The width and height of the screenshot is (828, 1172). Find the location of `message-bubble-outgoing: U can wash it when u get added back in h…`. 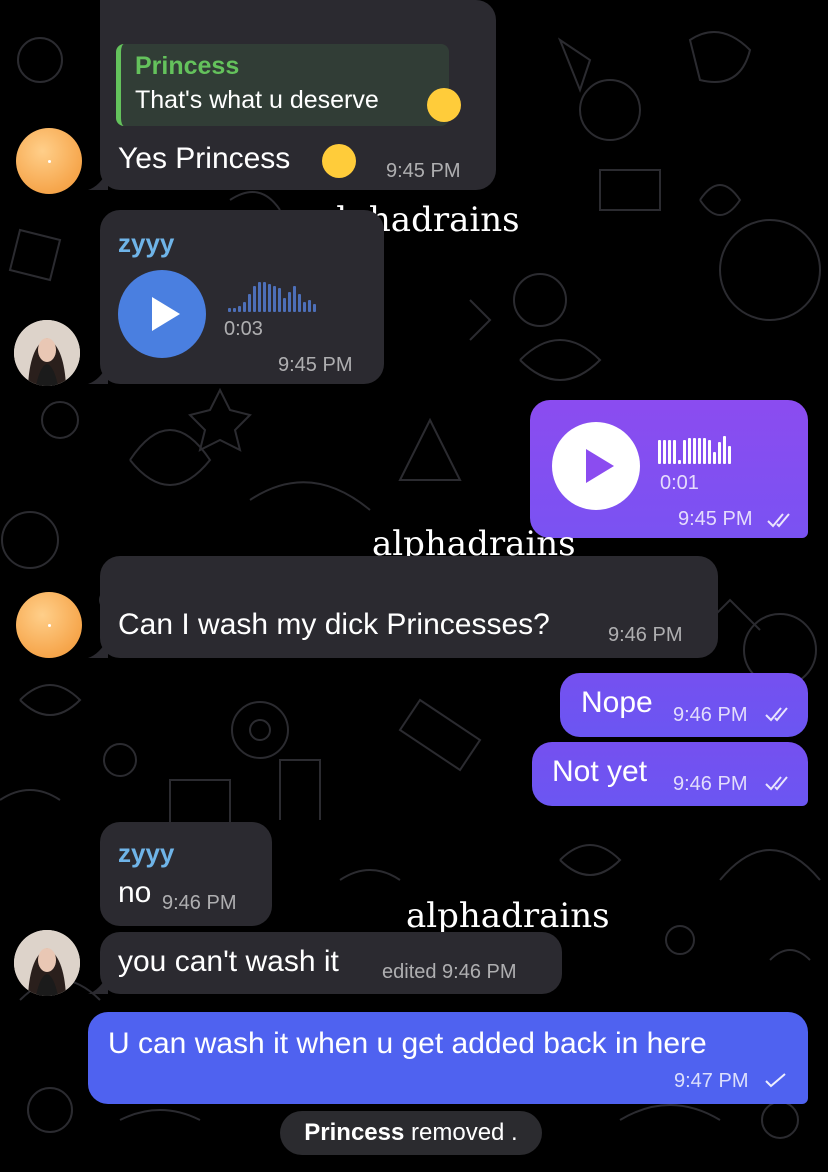

message-bubble-outgoing: U can wash it when u get added back in h… is located at coordinates (448, 1058).